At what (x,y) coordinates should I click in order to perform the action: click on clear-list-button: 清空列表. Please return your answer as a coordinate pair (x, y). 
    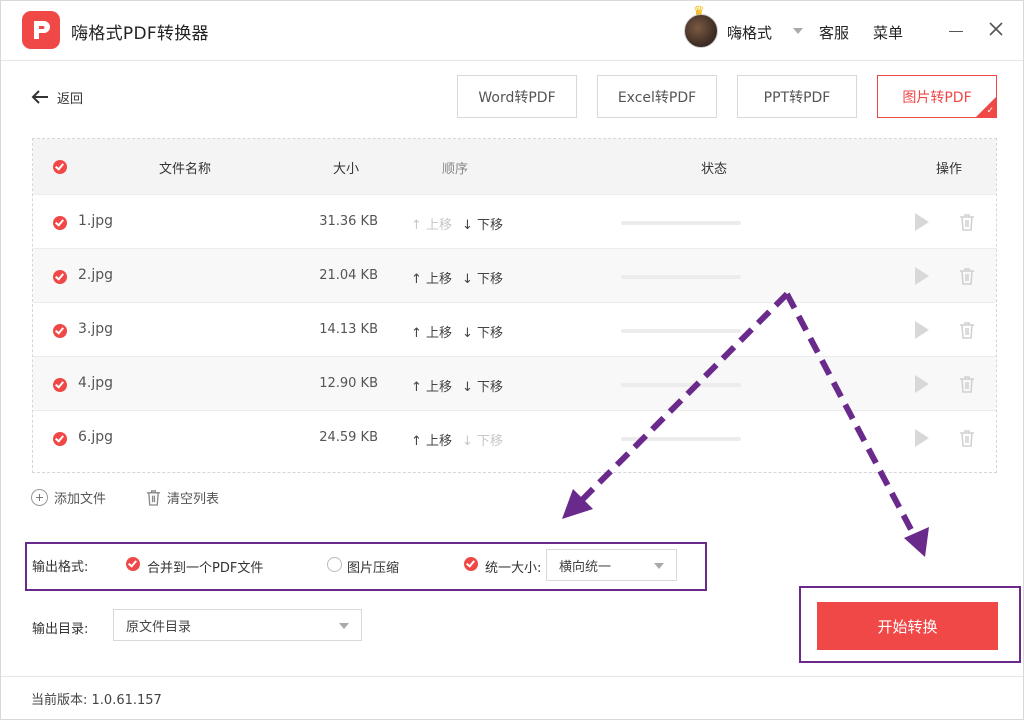
    Looking at the image, I should click on (182, 497).